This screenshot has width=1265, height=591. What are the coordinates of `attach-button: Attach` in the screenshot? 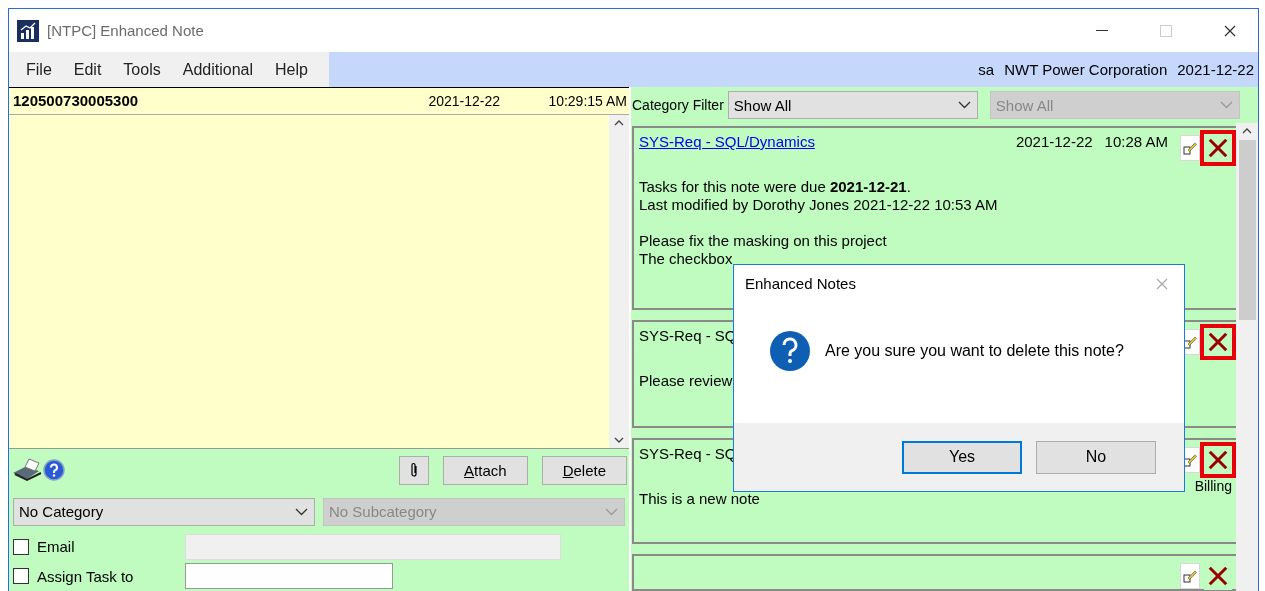 It's located at (485, 470).